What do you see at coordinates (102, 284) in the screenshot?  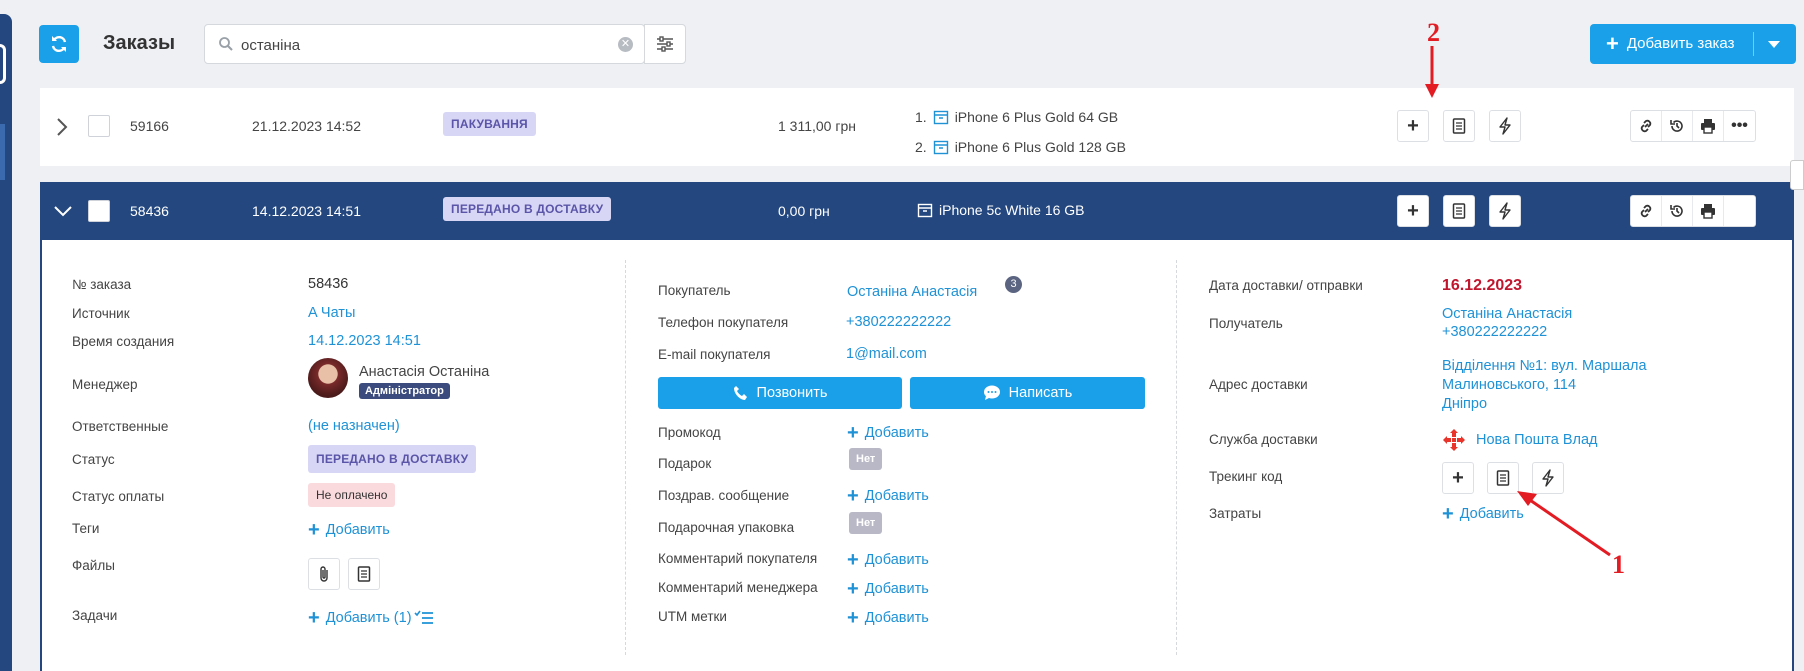 I see `order-no-label: № заказа` at bounding box center [102, 284].